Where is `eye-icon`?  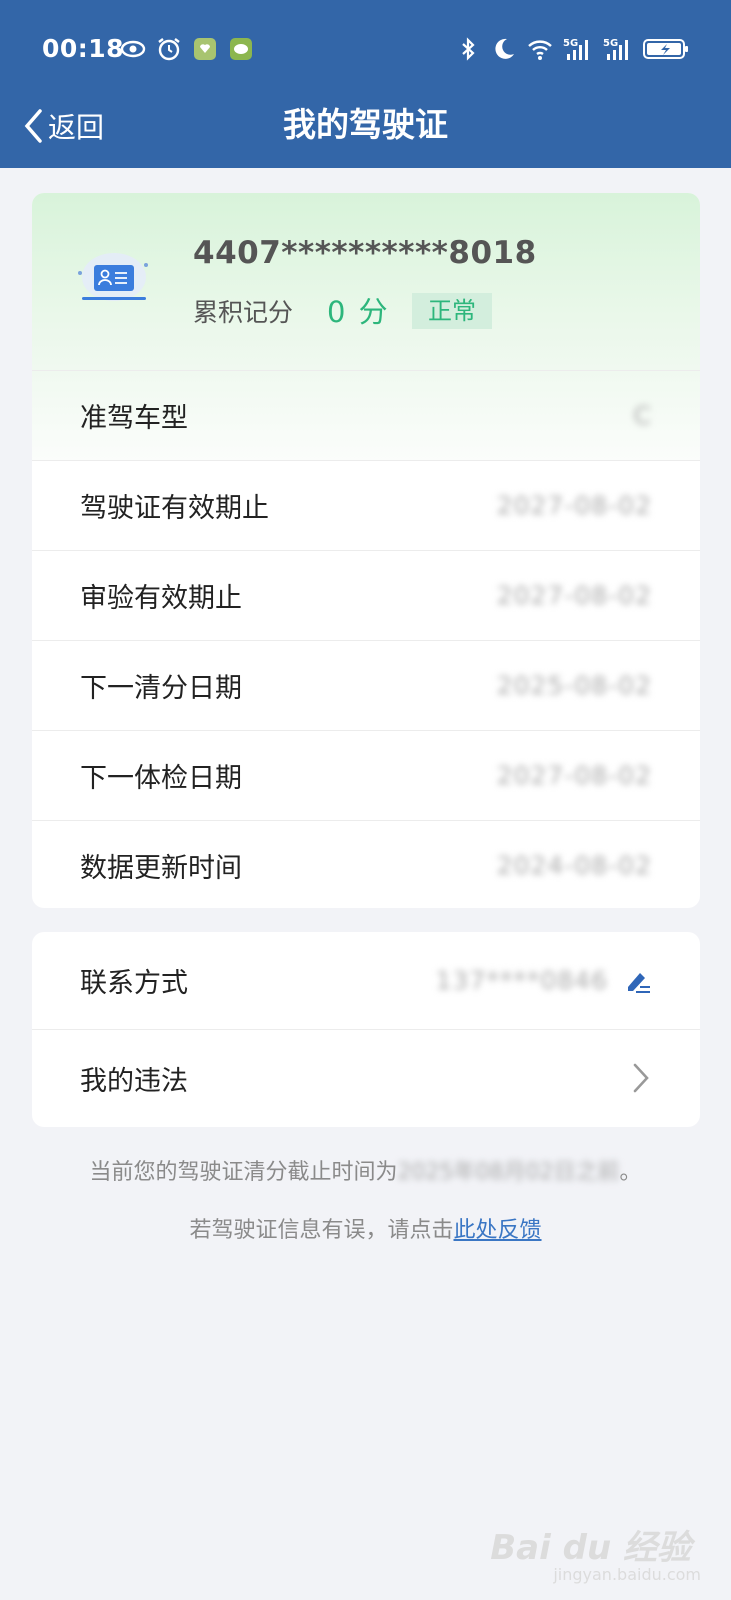 eye-icon is located at coordinates (133, 49).